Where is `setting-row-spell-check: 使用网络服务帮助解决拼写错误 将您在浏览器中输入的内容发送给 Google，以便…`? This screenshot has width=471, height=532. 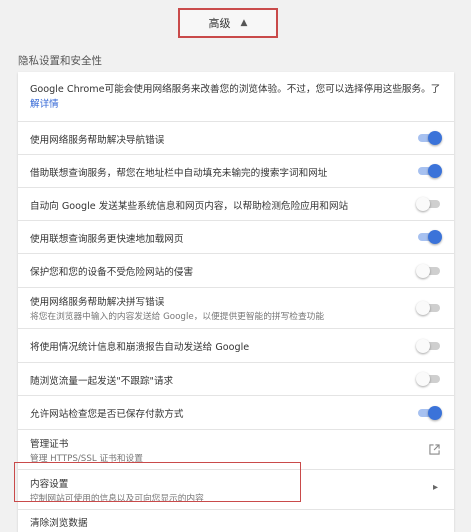
setting-row-spell-check: 使用网络服务帮助解决拼写错误 将您在浏览器中输入的内容发送给 Google，以便… is located at coordinates (236, 308).